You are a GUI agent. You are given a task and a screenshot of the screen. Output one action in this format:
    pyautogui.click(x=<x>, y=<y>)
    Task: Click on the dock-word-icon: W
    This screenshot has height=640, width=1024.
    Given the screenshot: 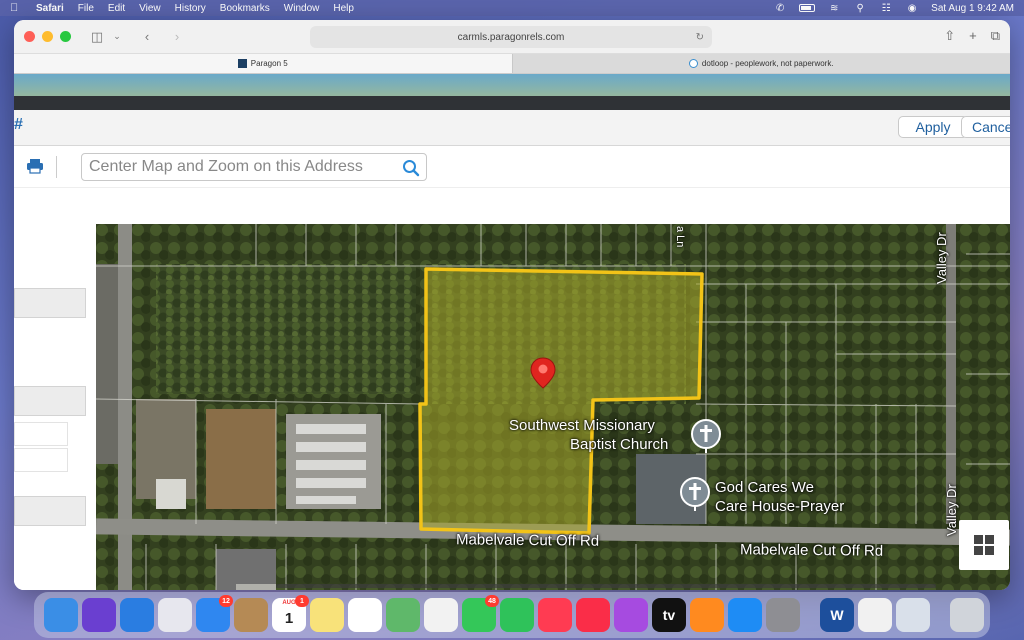 What is the action you would take?
    pyautogui.click(x=837, y=615)
    